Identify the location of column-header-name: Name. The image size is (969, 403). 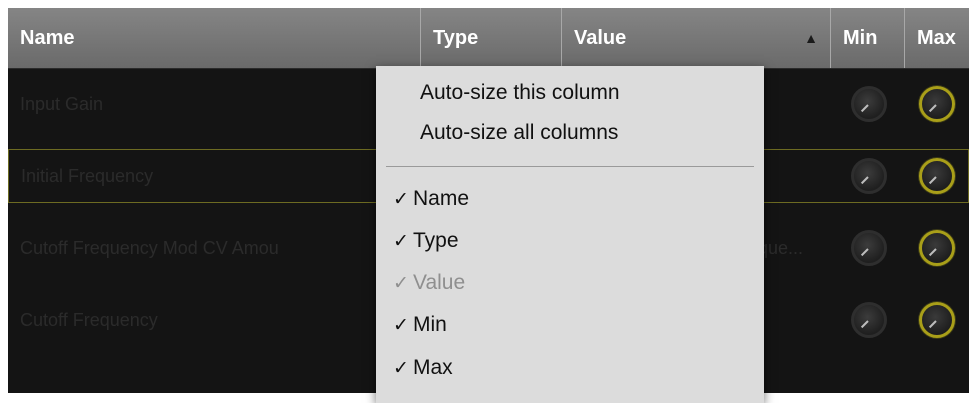
(214, 38).